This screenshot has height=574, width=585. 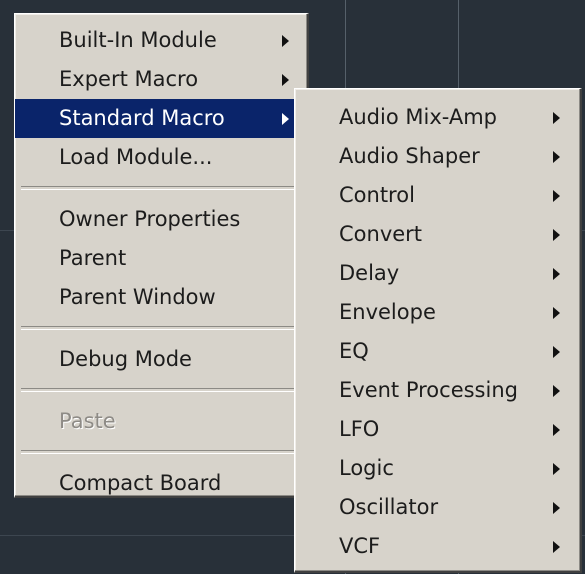 I want to click on menu-item-compact-board: Compact Board, so click(x=161, y=483).